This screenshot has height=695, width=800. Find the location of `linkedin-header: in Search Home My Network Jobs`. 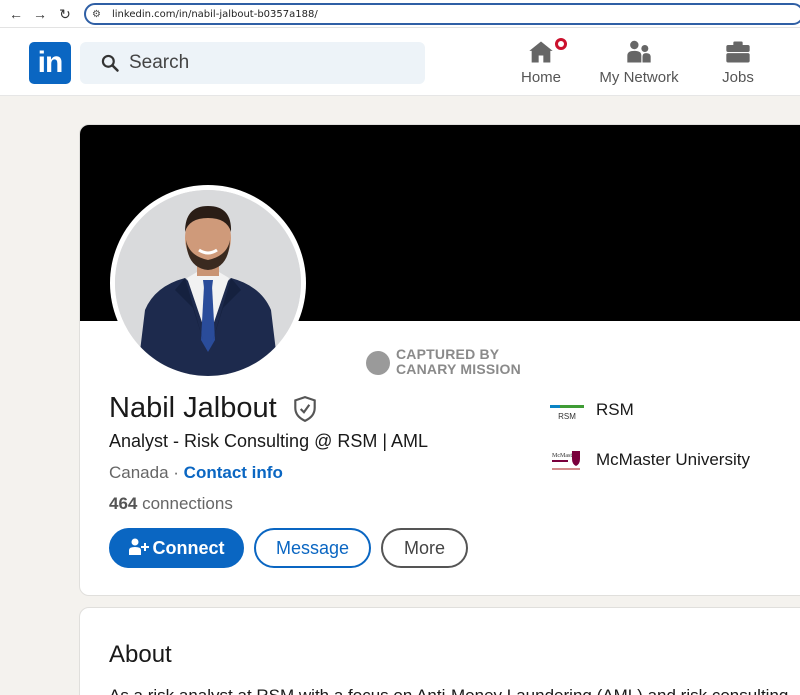

linkedin-header: in Search Home My Network Jobs is located at coordinates (400, 62).